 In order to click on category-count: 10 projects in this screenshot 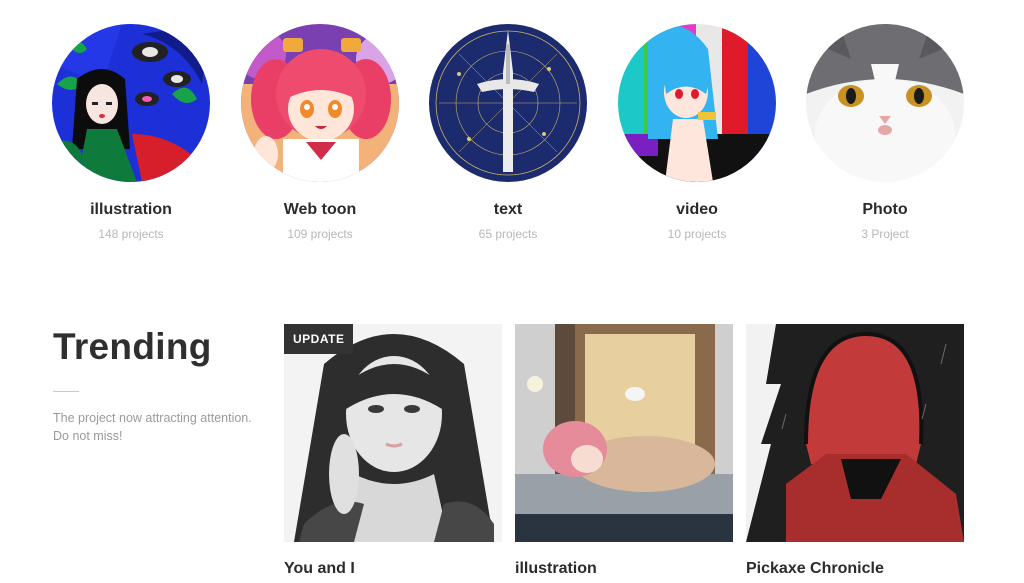, I will do `click(697, 234)`.